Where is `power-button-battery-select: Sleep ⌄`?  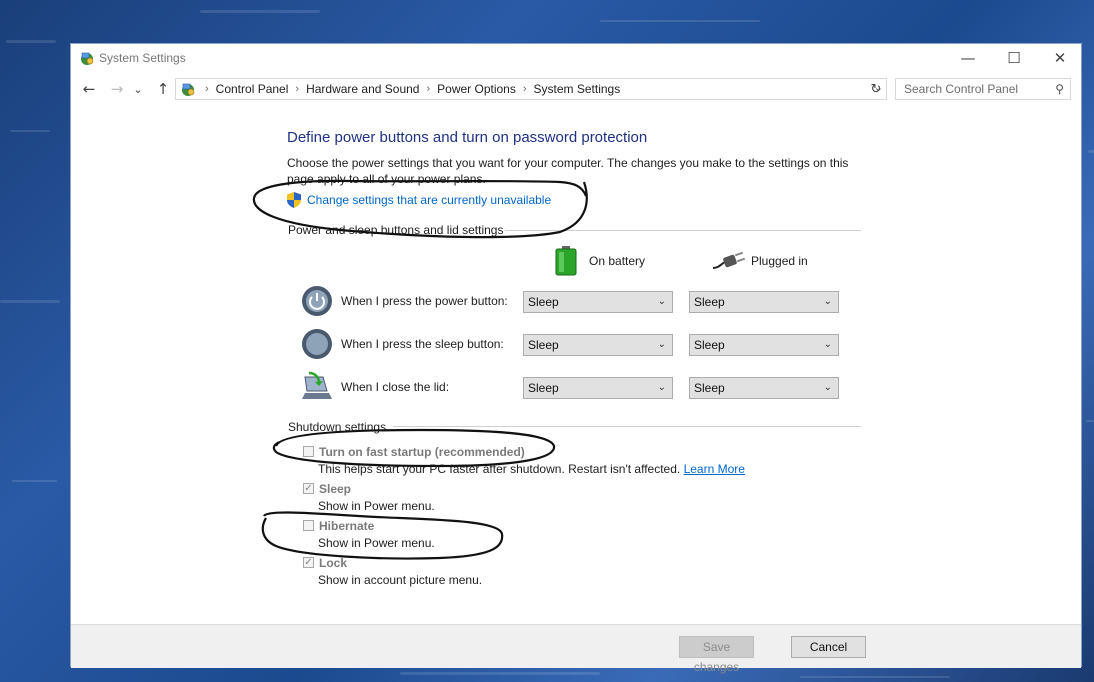 power-button-battery-select: Sleep ⌄ is located at coordinates (598, 302).